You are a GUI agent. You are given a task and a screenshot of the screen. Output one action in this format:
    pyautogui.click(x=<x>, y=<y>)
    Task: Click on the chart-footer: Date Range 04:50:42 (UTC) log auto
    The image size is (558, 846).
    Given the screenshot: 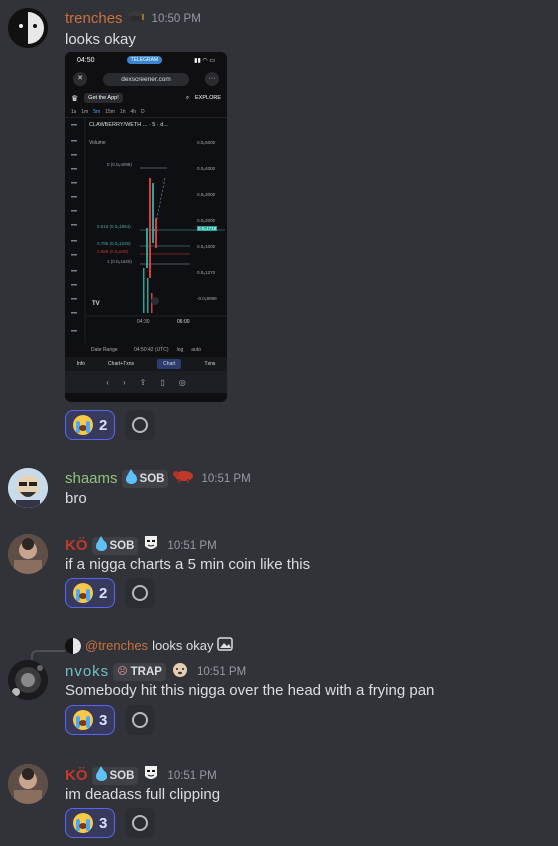 What is the action you would take?
    pyautogui.click(x=146, y=350)
    